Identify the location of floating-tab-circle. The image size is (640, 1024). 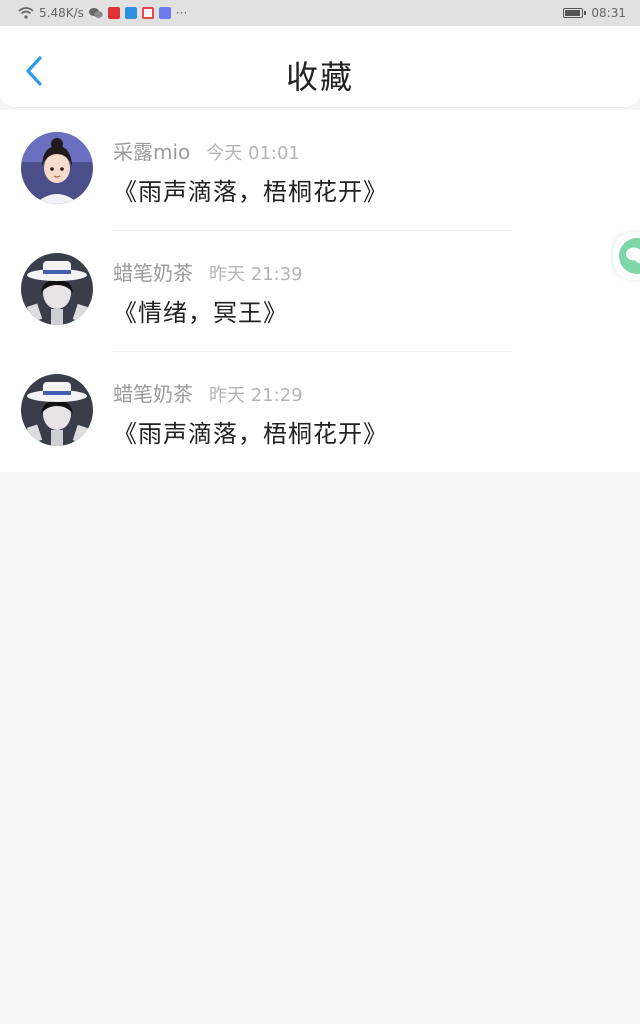
(629, 256).